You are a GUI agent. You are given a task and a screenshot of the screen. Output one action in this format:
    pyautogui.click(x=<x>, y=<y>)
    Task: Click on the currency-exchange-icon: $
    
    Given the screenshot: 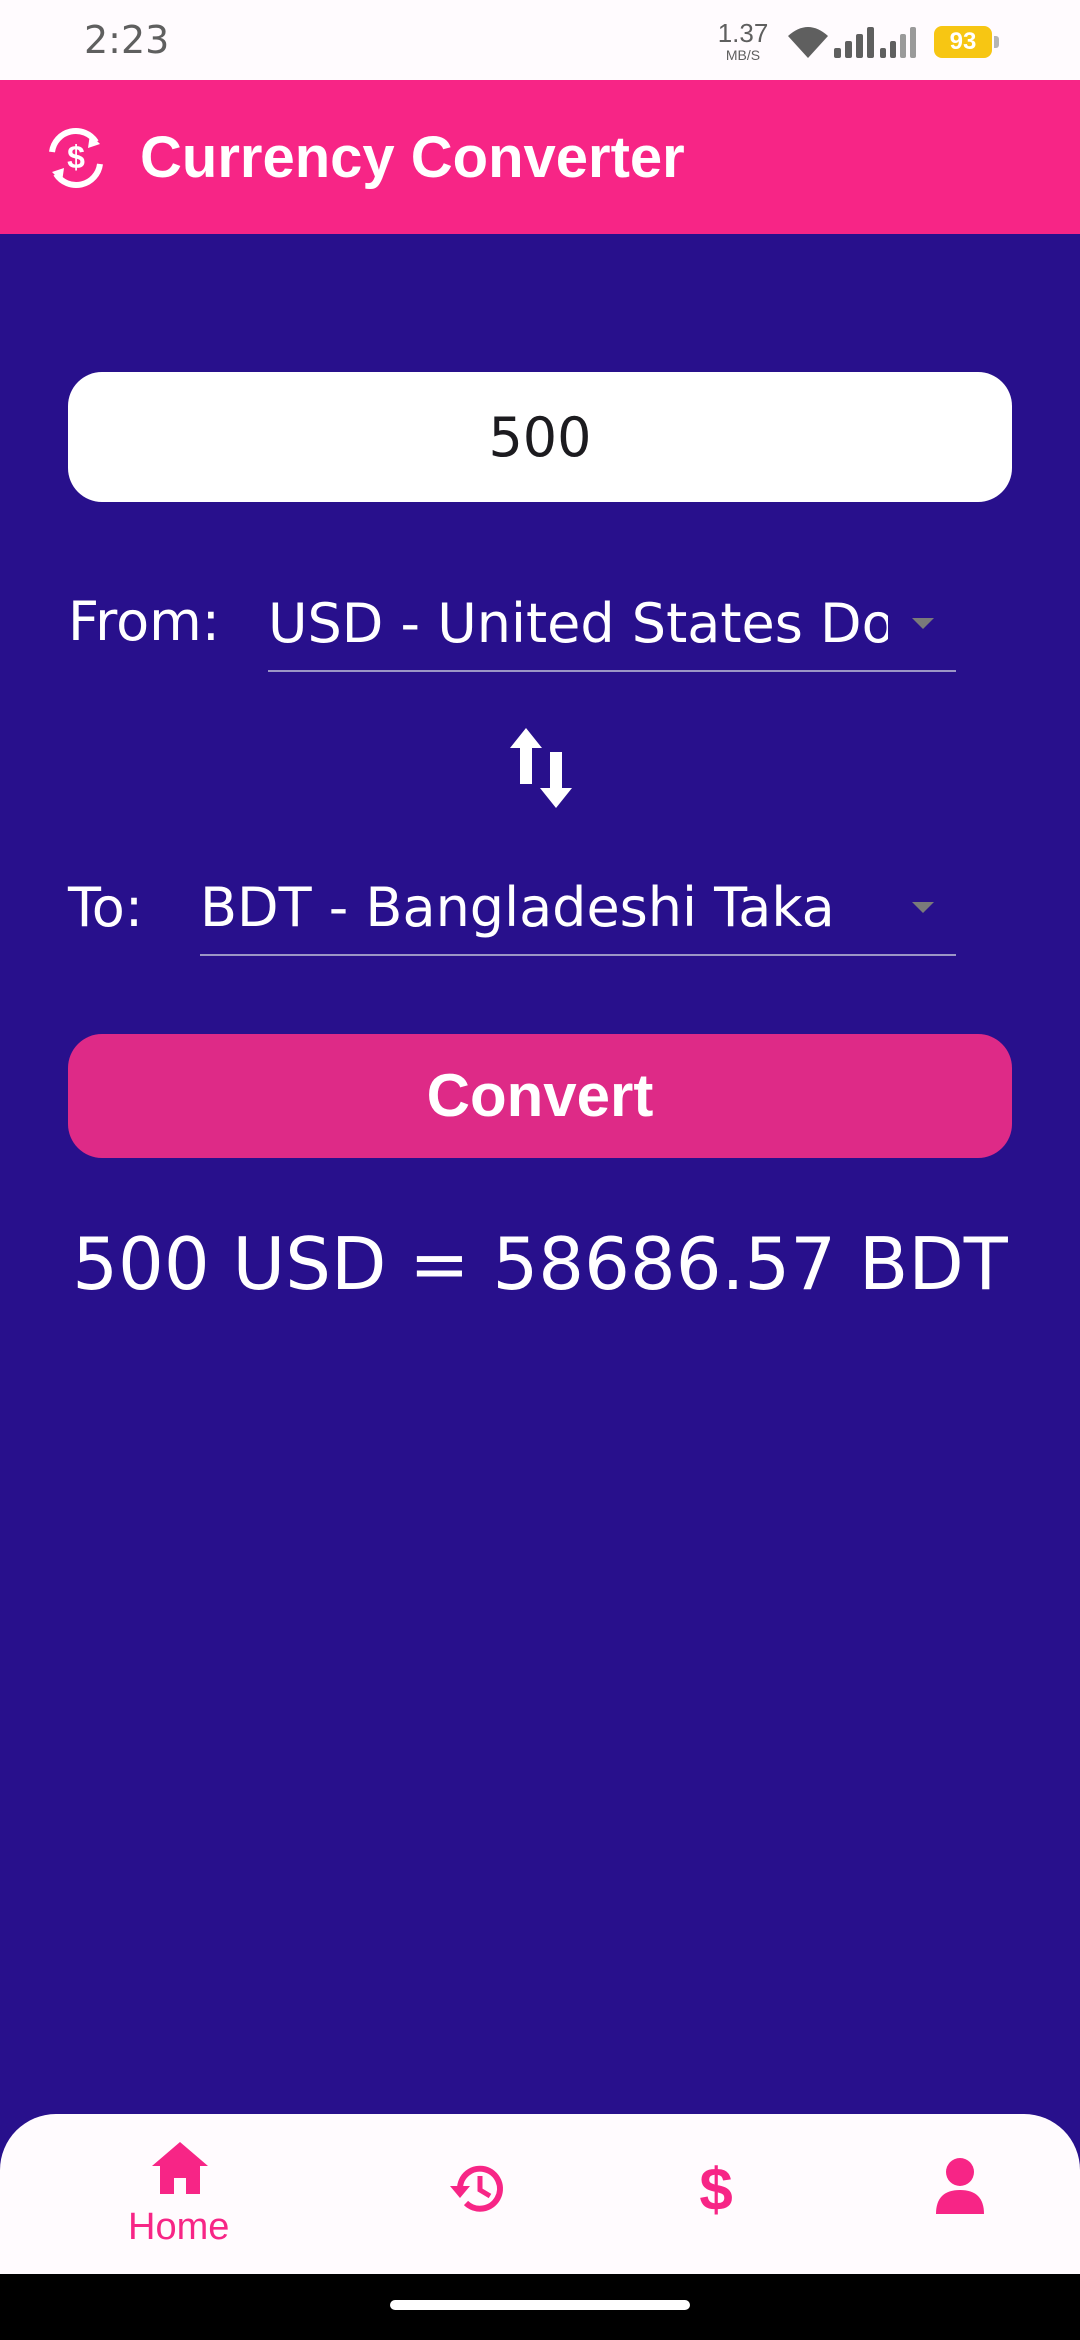 What is the action you would take?
    pyautogui.click(x=76, y=158)
    